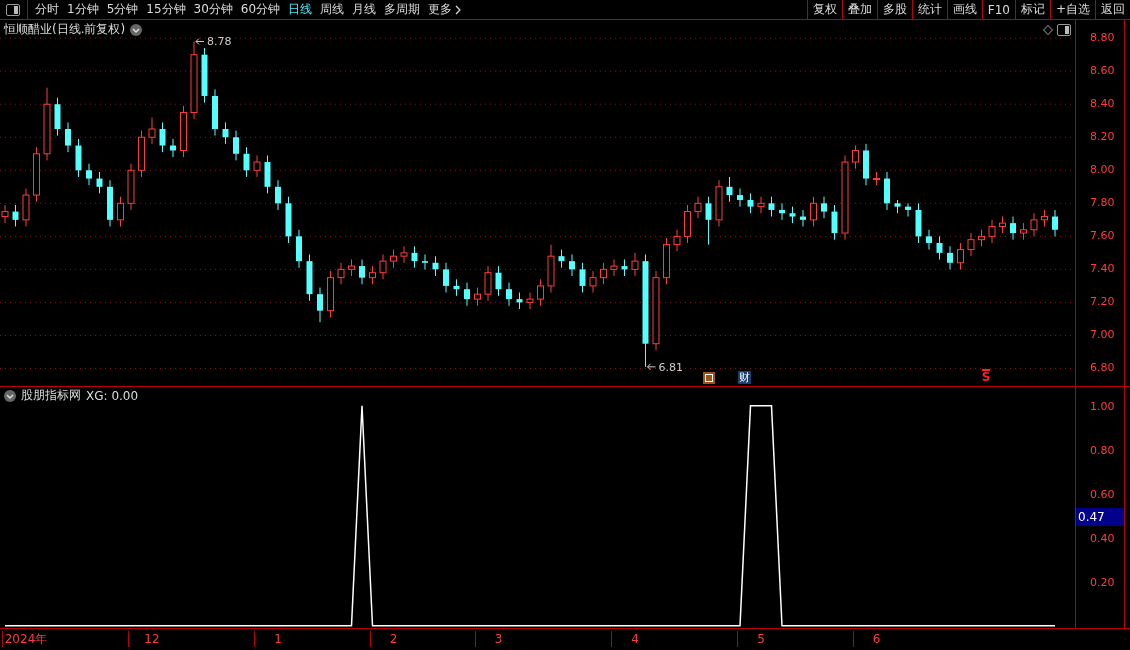 The width and height of the screenshot is (1130, 650). Describe the element at coordinates (166, 9) in the screenshot. I see `period-tab: 15分钟` at that location.